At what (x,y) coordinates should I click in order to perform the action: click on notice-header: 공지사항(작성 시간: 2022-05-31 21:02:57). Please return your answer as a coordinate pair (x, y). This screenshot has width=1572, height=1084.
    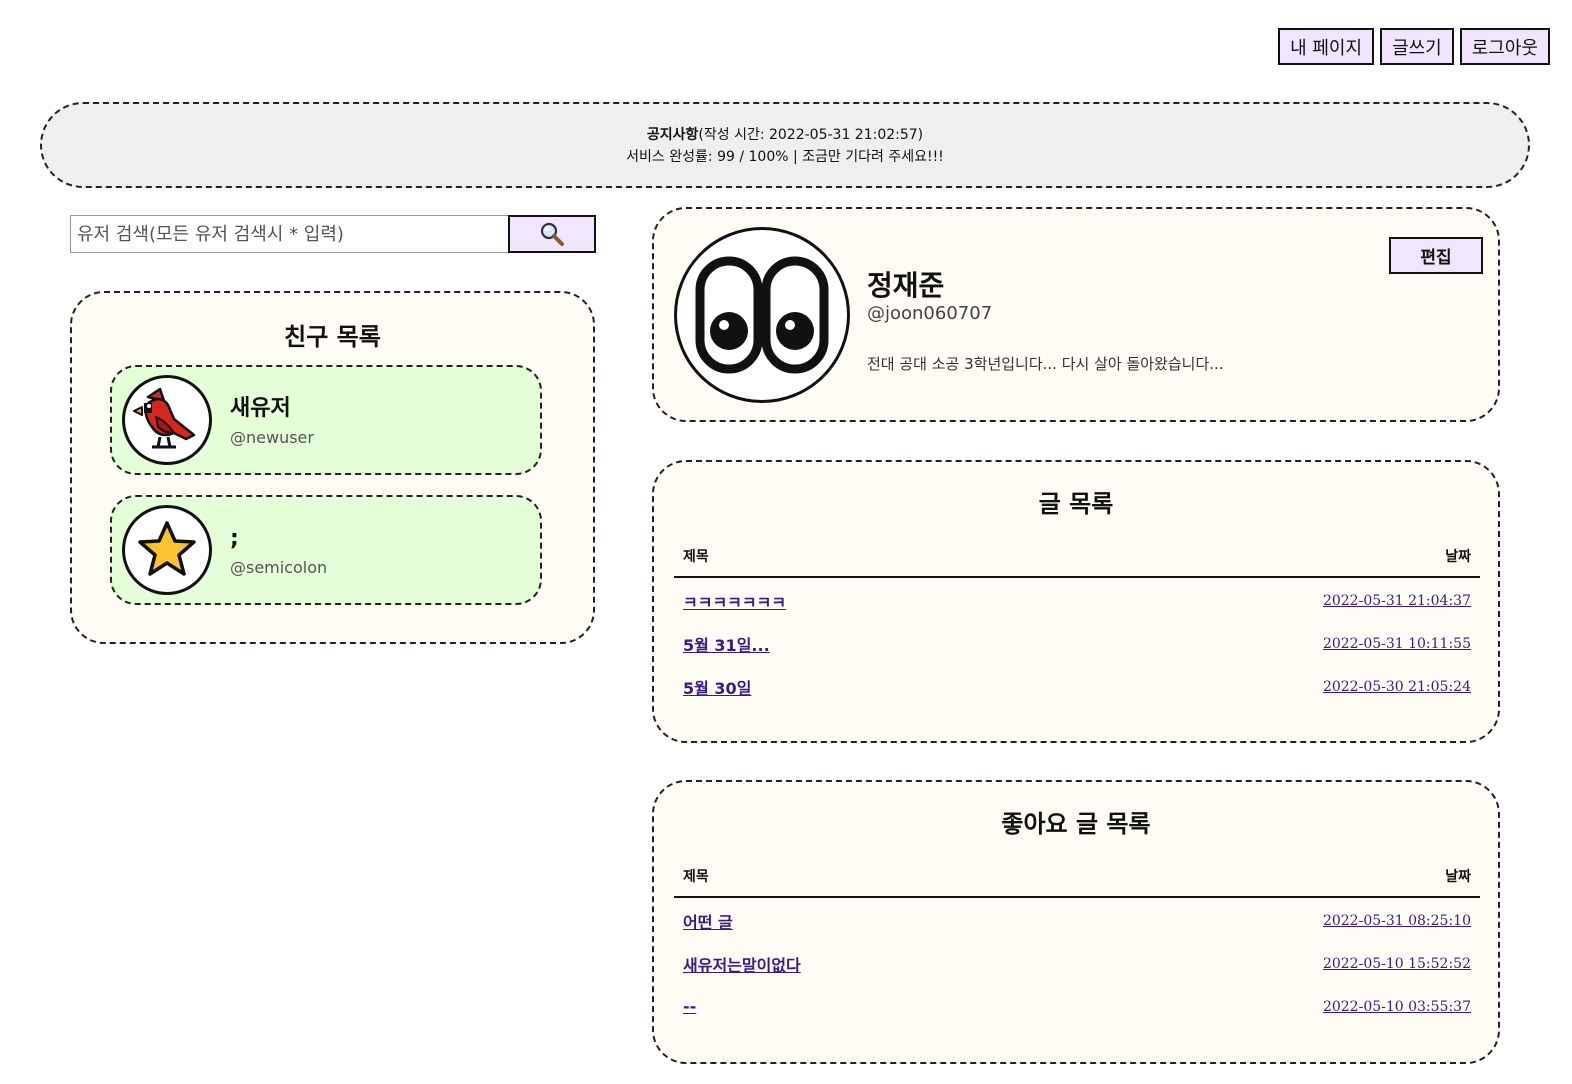
    Looking at the image, I should click on (785, 135).